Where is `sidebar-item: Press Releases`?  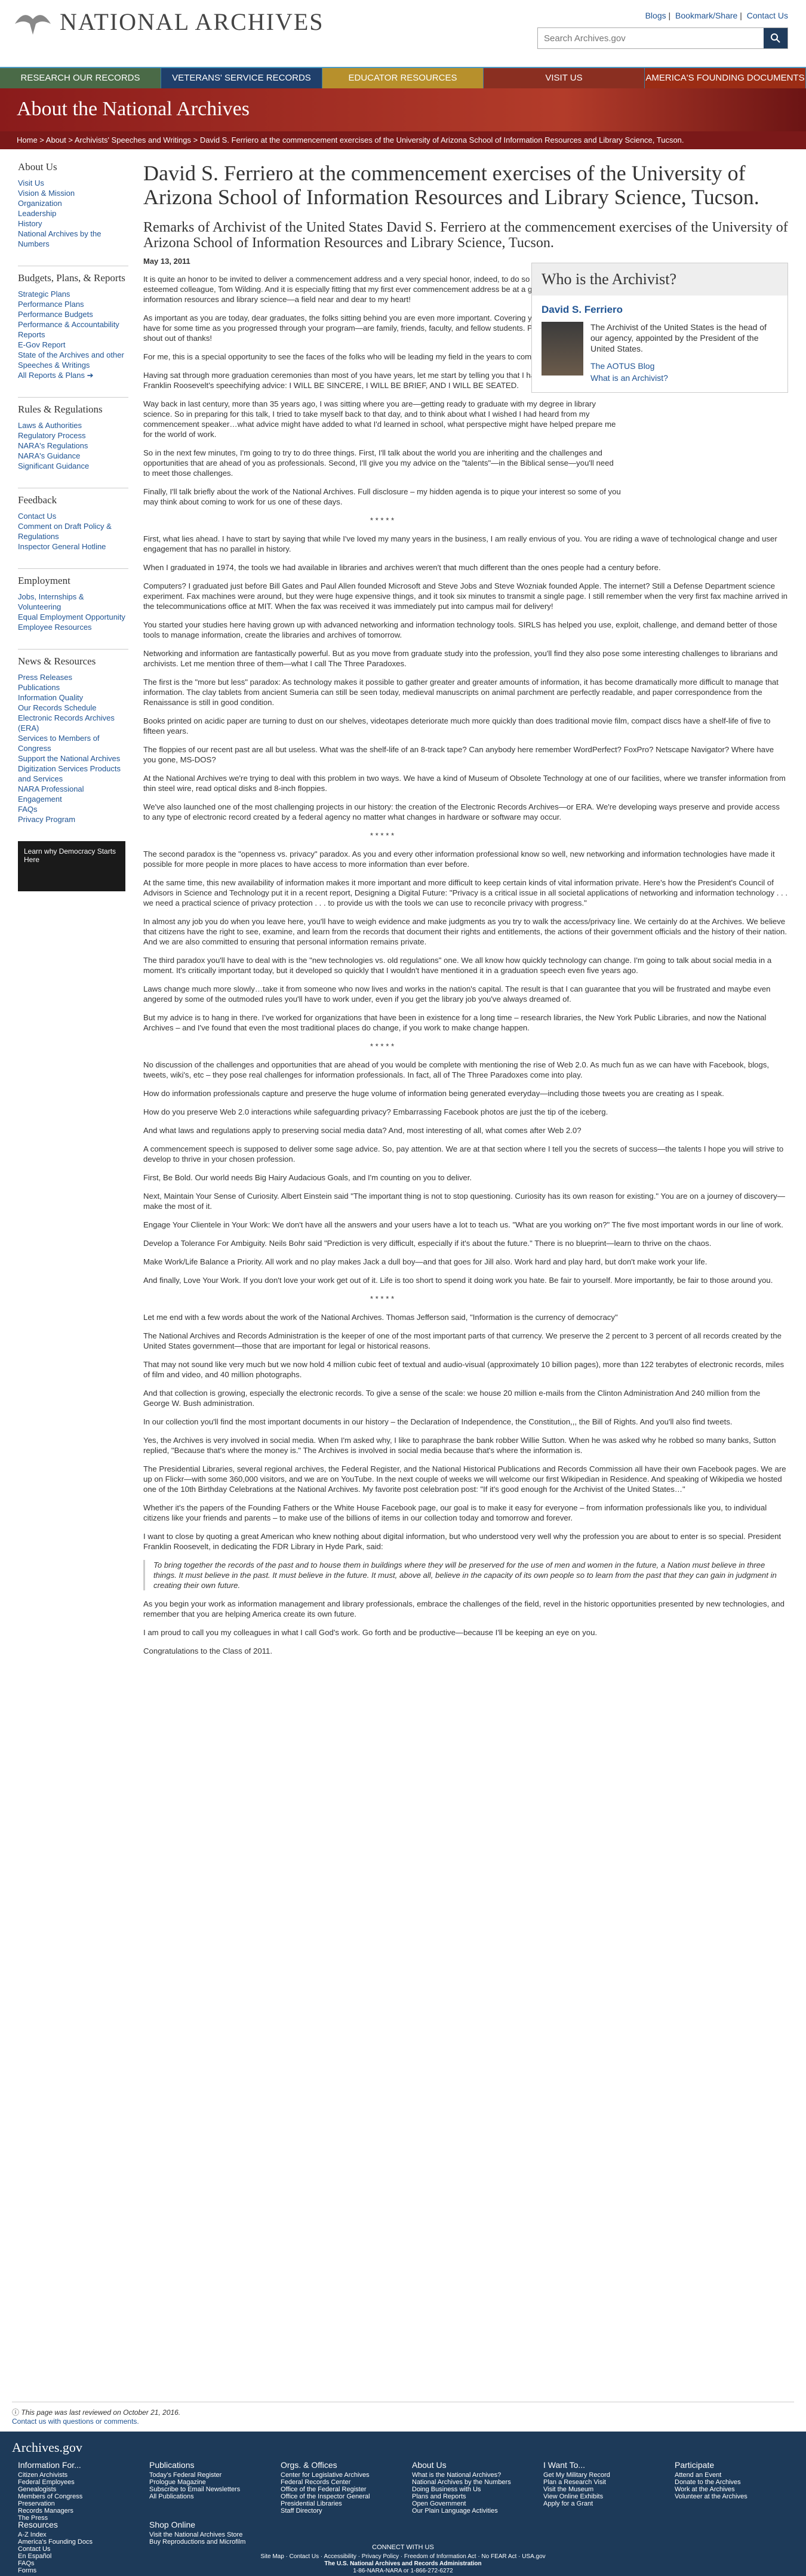 sidebar-item: Press Releases is located at coordinates (73, 677).